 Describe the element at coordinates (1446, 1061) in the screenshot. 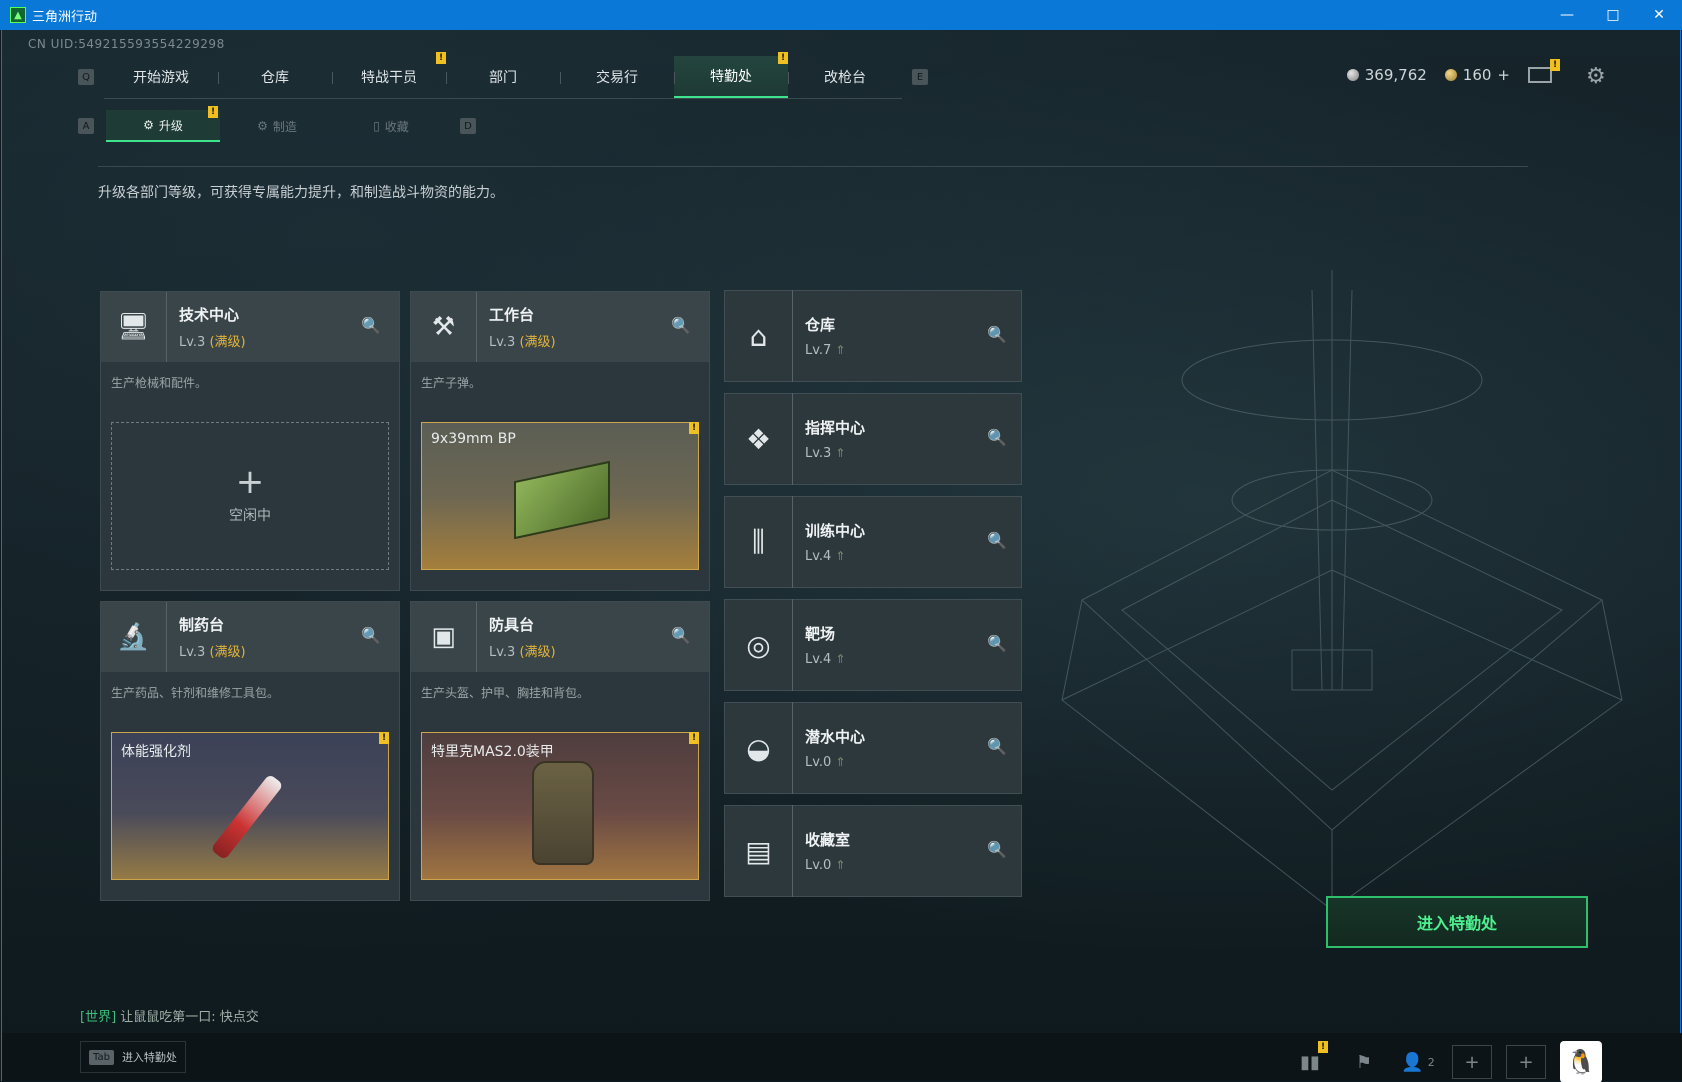

I see `bottom-icons: ▮▮! ⚑ 👤 2 + + 🐧` at that location.